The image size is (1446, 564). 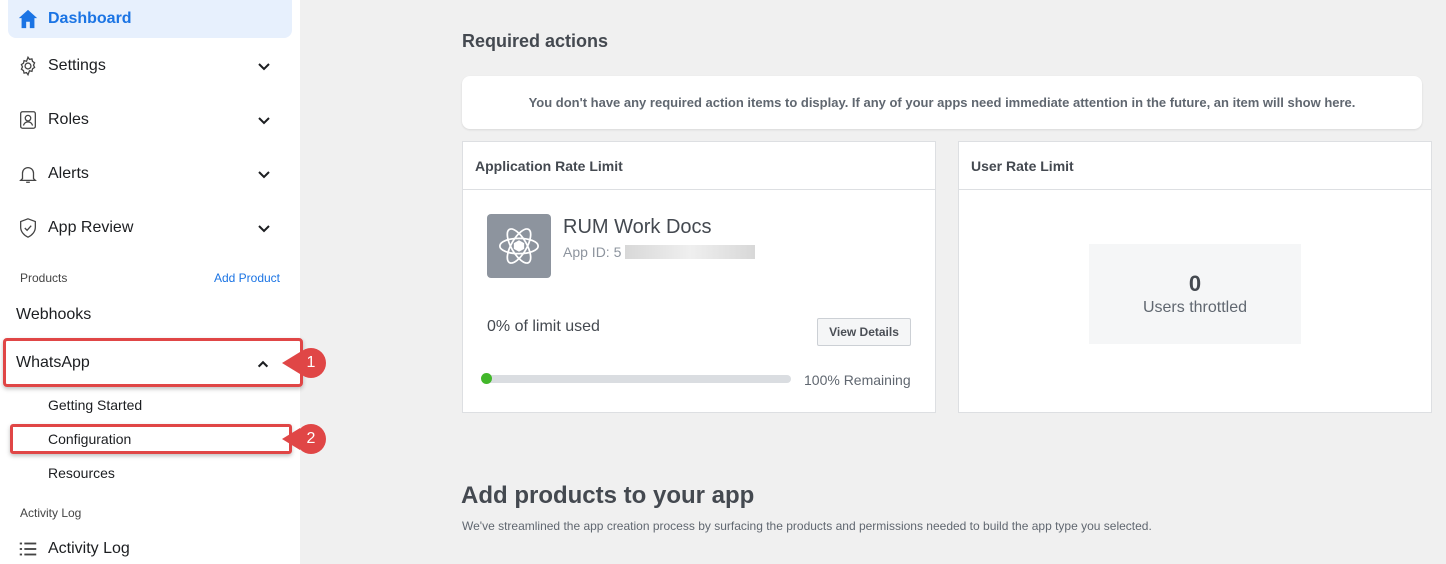 What do you see at coordinates (857, 380) in the screenshot?
I see `remaining-text: 100% Remaining` at bounding box center [857, 380].